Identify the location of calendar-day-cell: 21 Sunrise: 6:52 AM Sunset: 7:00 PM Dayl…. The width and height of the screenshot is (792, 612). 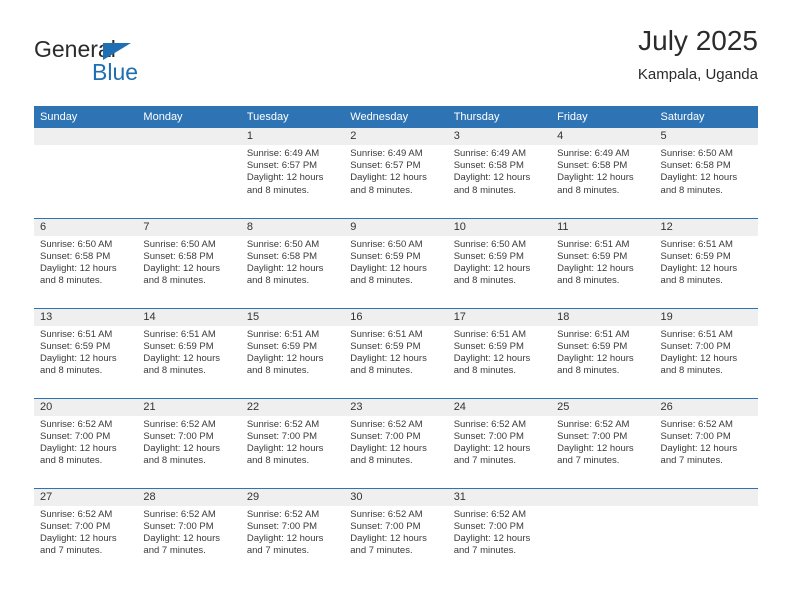
(189, 442).